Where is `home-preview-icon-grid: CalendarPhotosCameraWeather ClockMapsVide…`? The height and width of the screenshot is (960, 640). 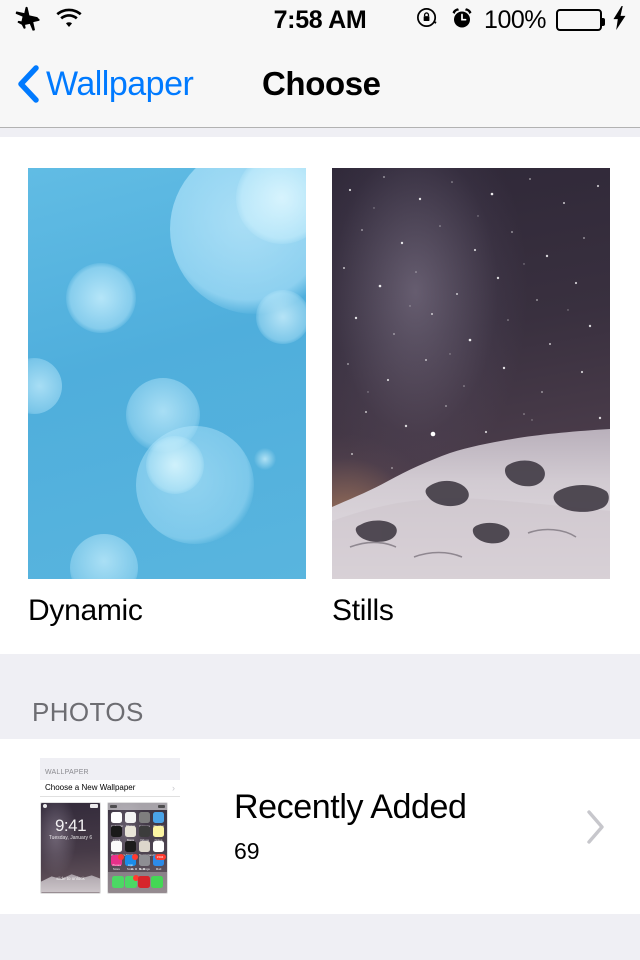 home-preview-icon-grid: CalendarPhotosCameraWeather ClockMapsVide… is located at coordinates (138, 841).